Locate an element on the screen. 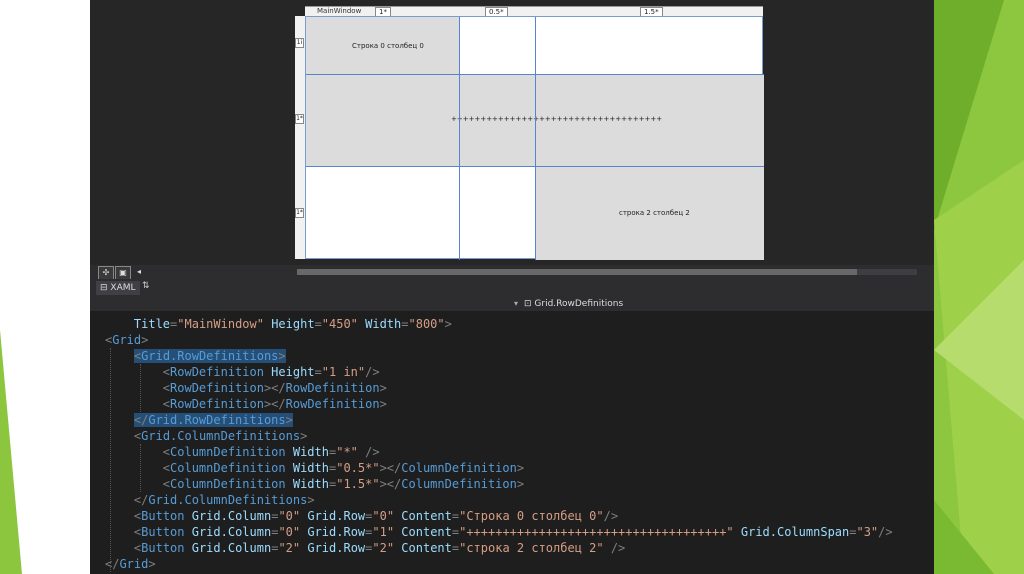  code-token: ></ is located at coordinates (274, 404).